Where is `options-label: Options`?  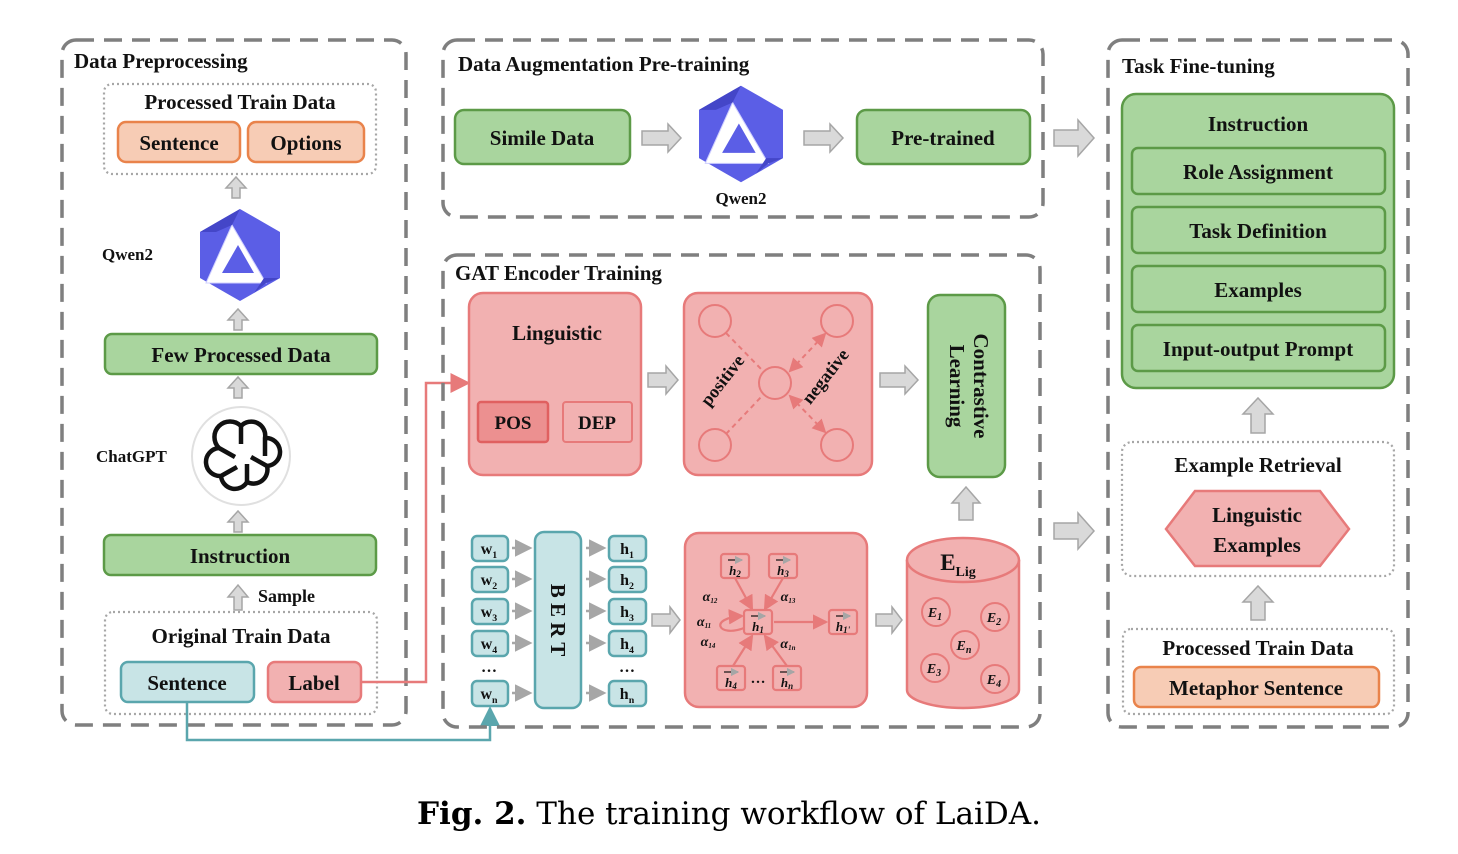
options-label: Options is located at coordinates (305, 143).